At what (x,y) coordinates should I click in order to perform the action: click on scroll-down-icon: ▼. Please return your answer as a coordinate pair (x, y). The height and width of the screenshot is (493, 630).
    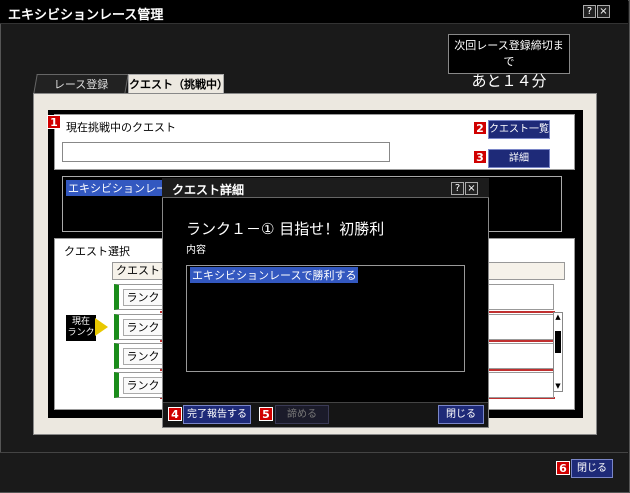
    Looking at the image, I should click on (558, 386).